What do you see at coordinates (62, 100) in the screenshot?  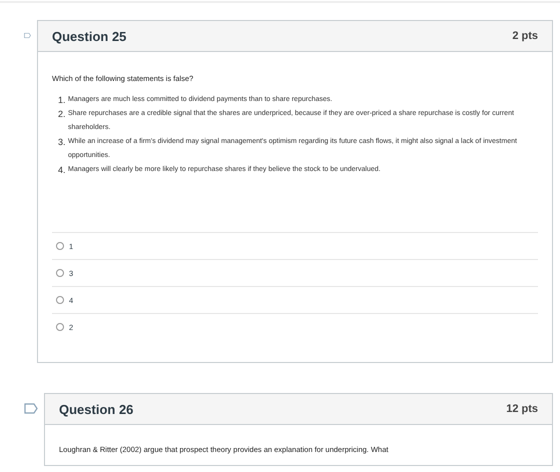 I see `list-number: 1.` at bounding box center [62, 100].